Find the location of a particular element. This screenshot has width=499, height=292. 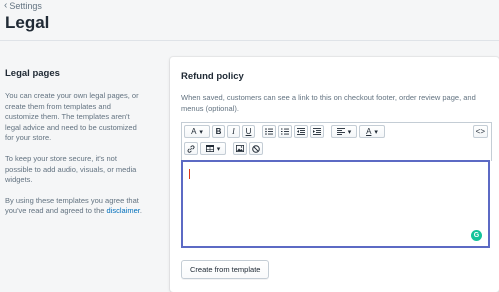

italic-label: I is located at coordinates (233, 131).